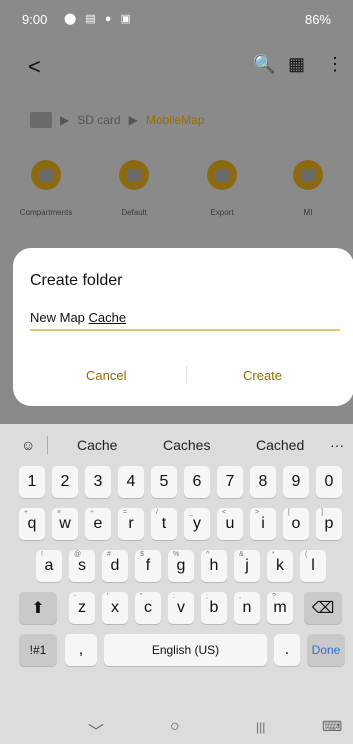 This screenshot has height=744, width=353. I want to click on folder-item: Export, so click(222, 188).